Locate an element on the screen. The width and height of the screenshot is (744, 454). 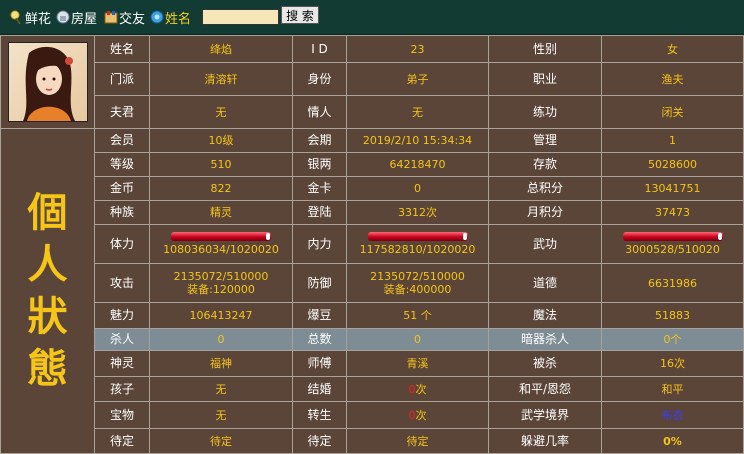
label-cell: 武功 is located at coordinates (545, 244).